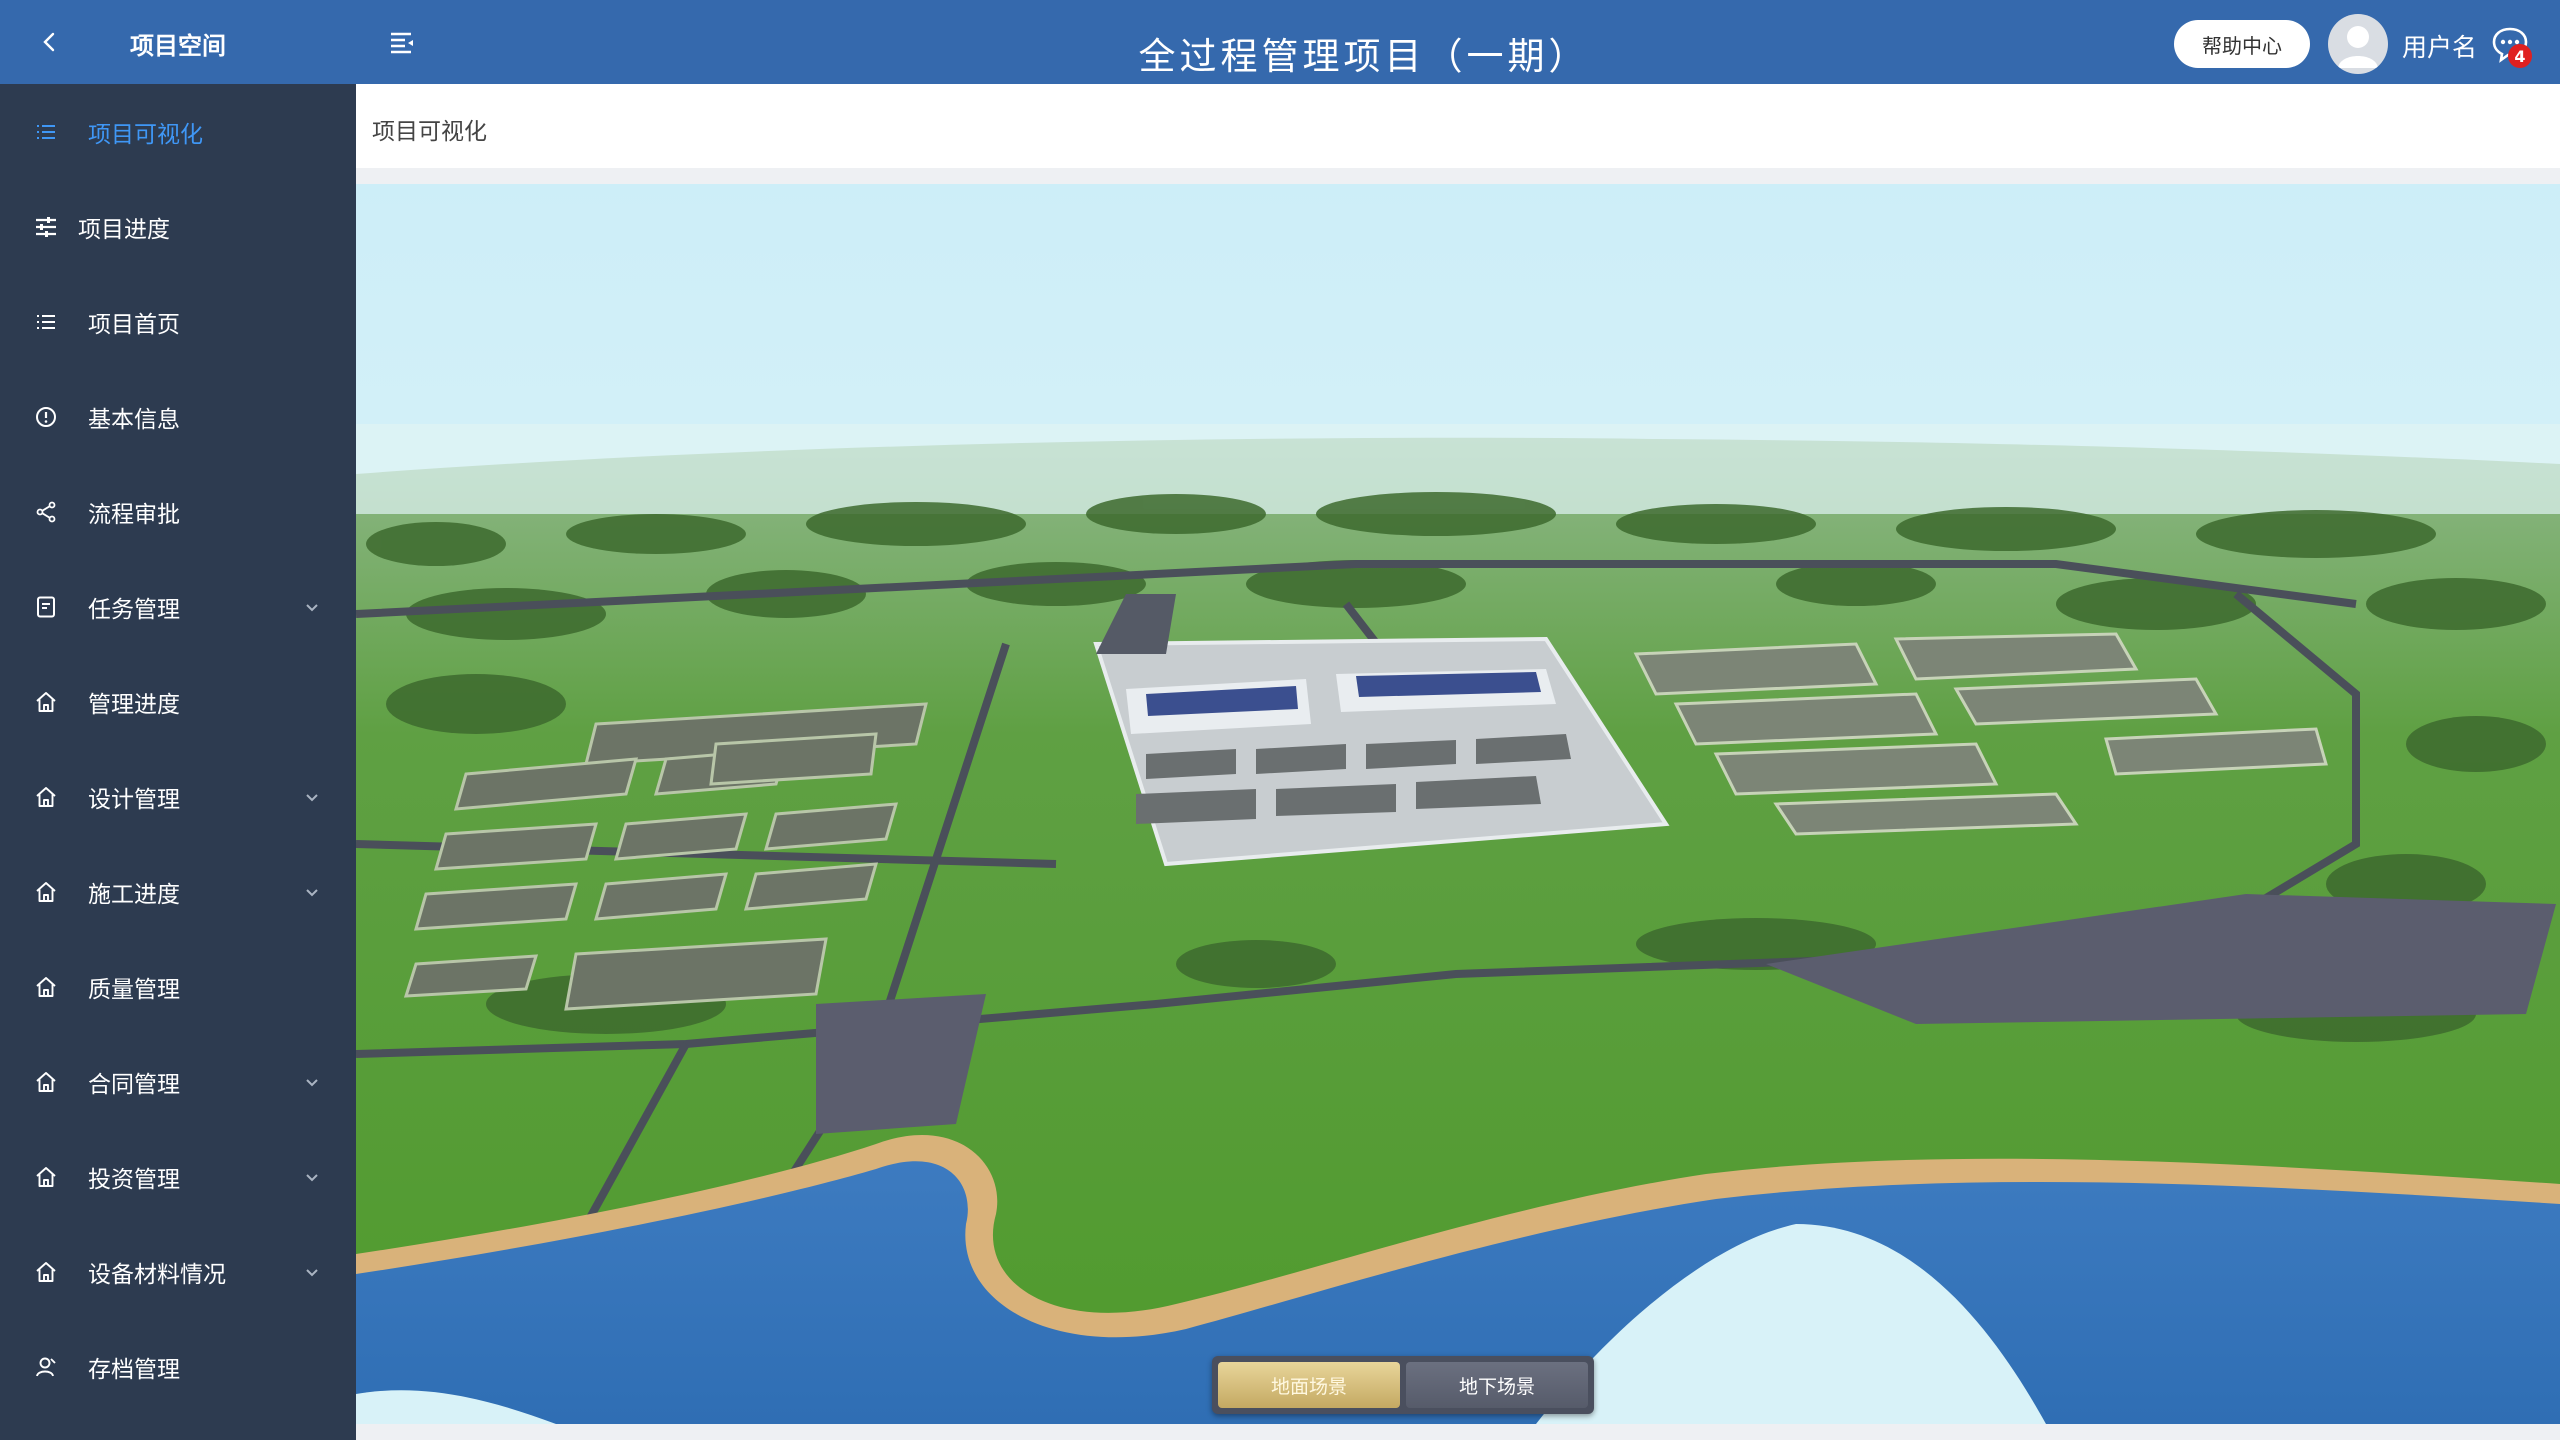  What do you see at coordinates (134, 609) in the screenshot?
I see `sidebar-item-label: 任务管理` at bounding box center [134, 609].